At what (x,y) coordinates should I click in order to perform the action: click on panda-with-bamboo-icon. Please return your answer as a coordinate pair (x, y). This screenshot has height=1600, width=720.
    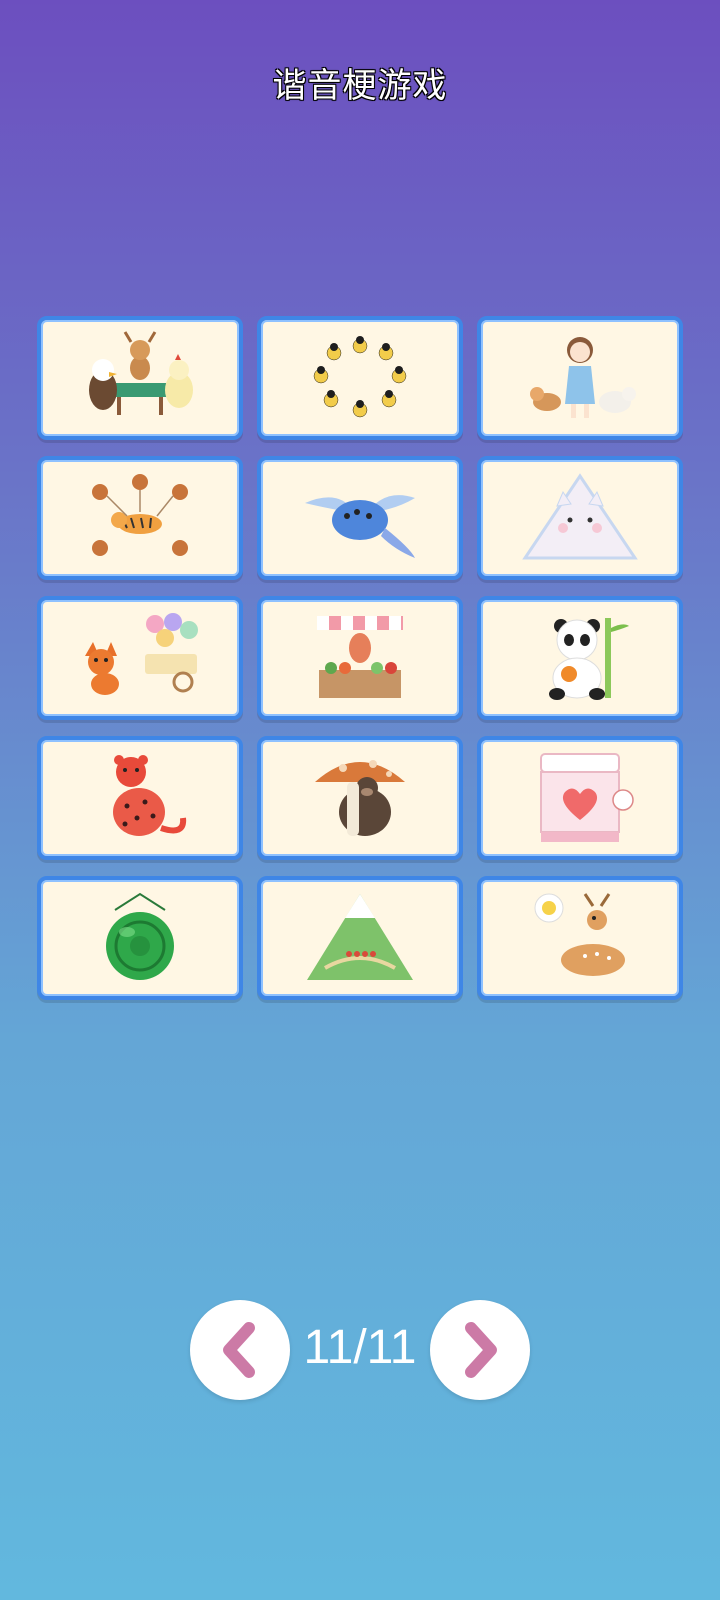
    Looking at the image, I should click on (589, 659).